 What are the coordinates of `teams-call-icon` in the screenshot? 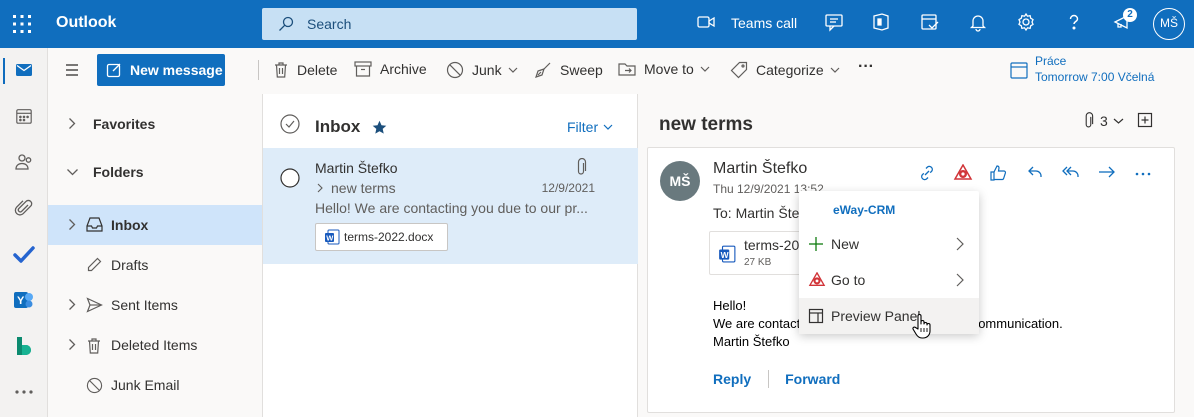 It's located at (706, 22).